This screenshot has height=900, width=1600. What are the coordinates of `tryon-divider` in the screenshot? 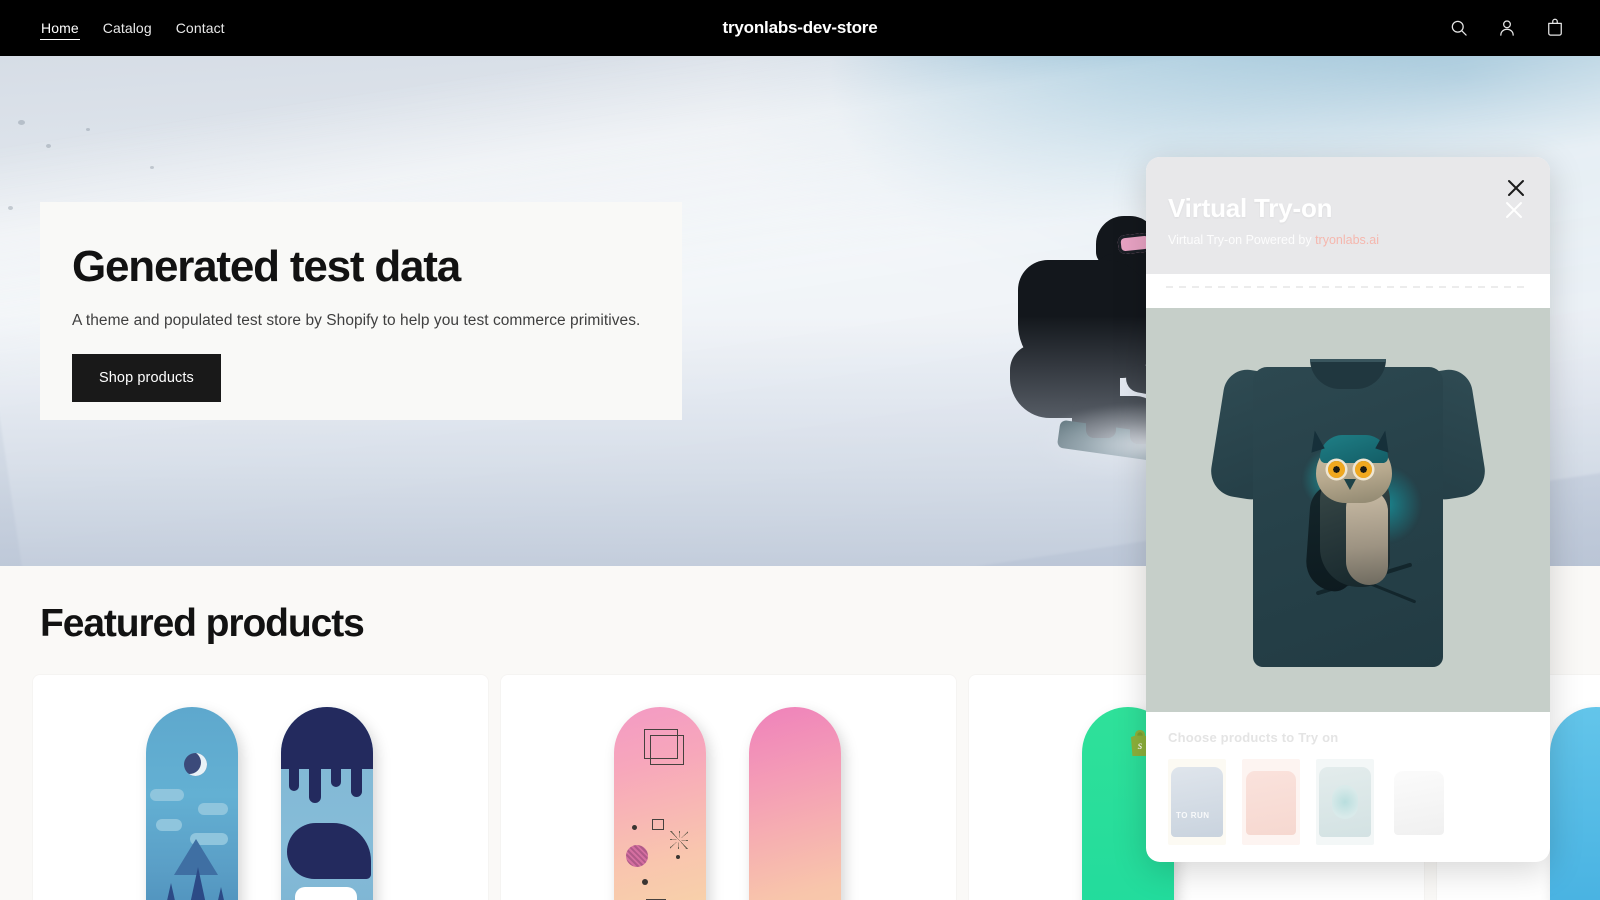 It's located at (1348, 291).